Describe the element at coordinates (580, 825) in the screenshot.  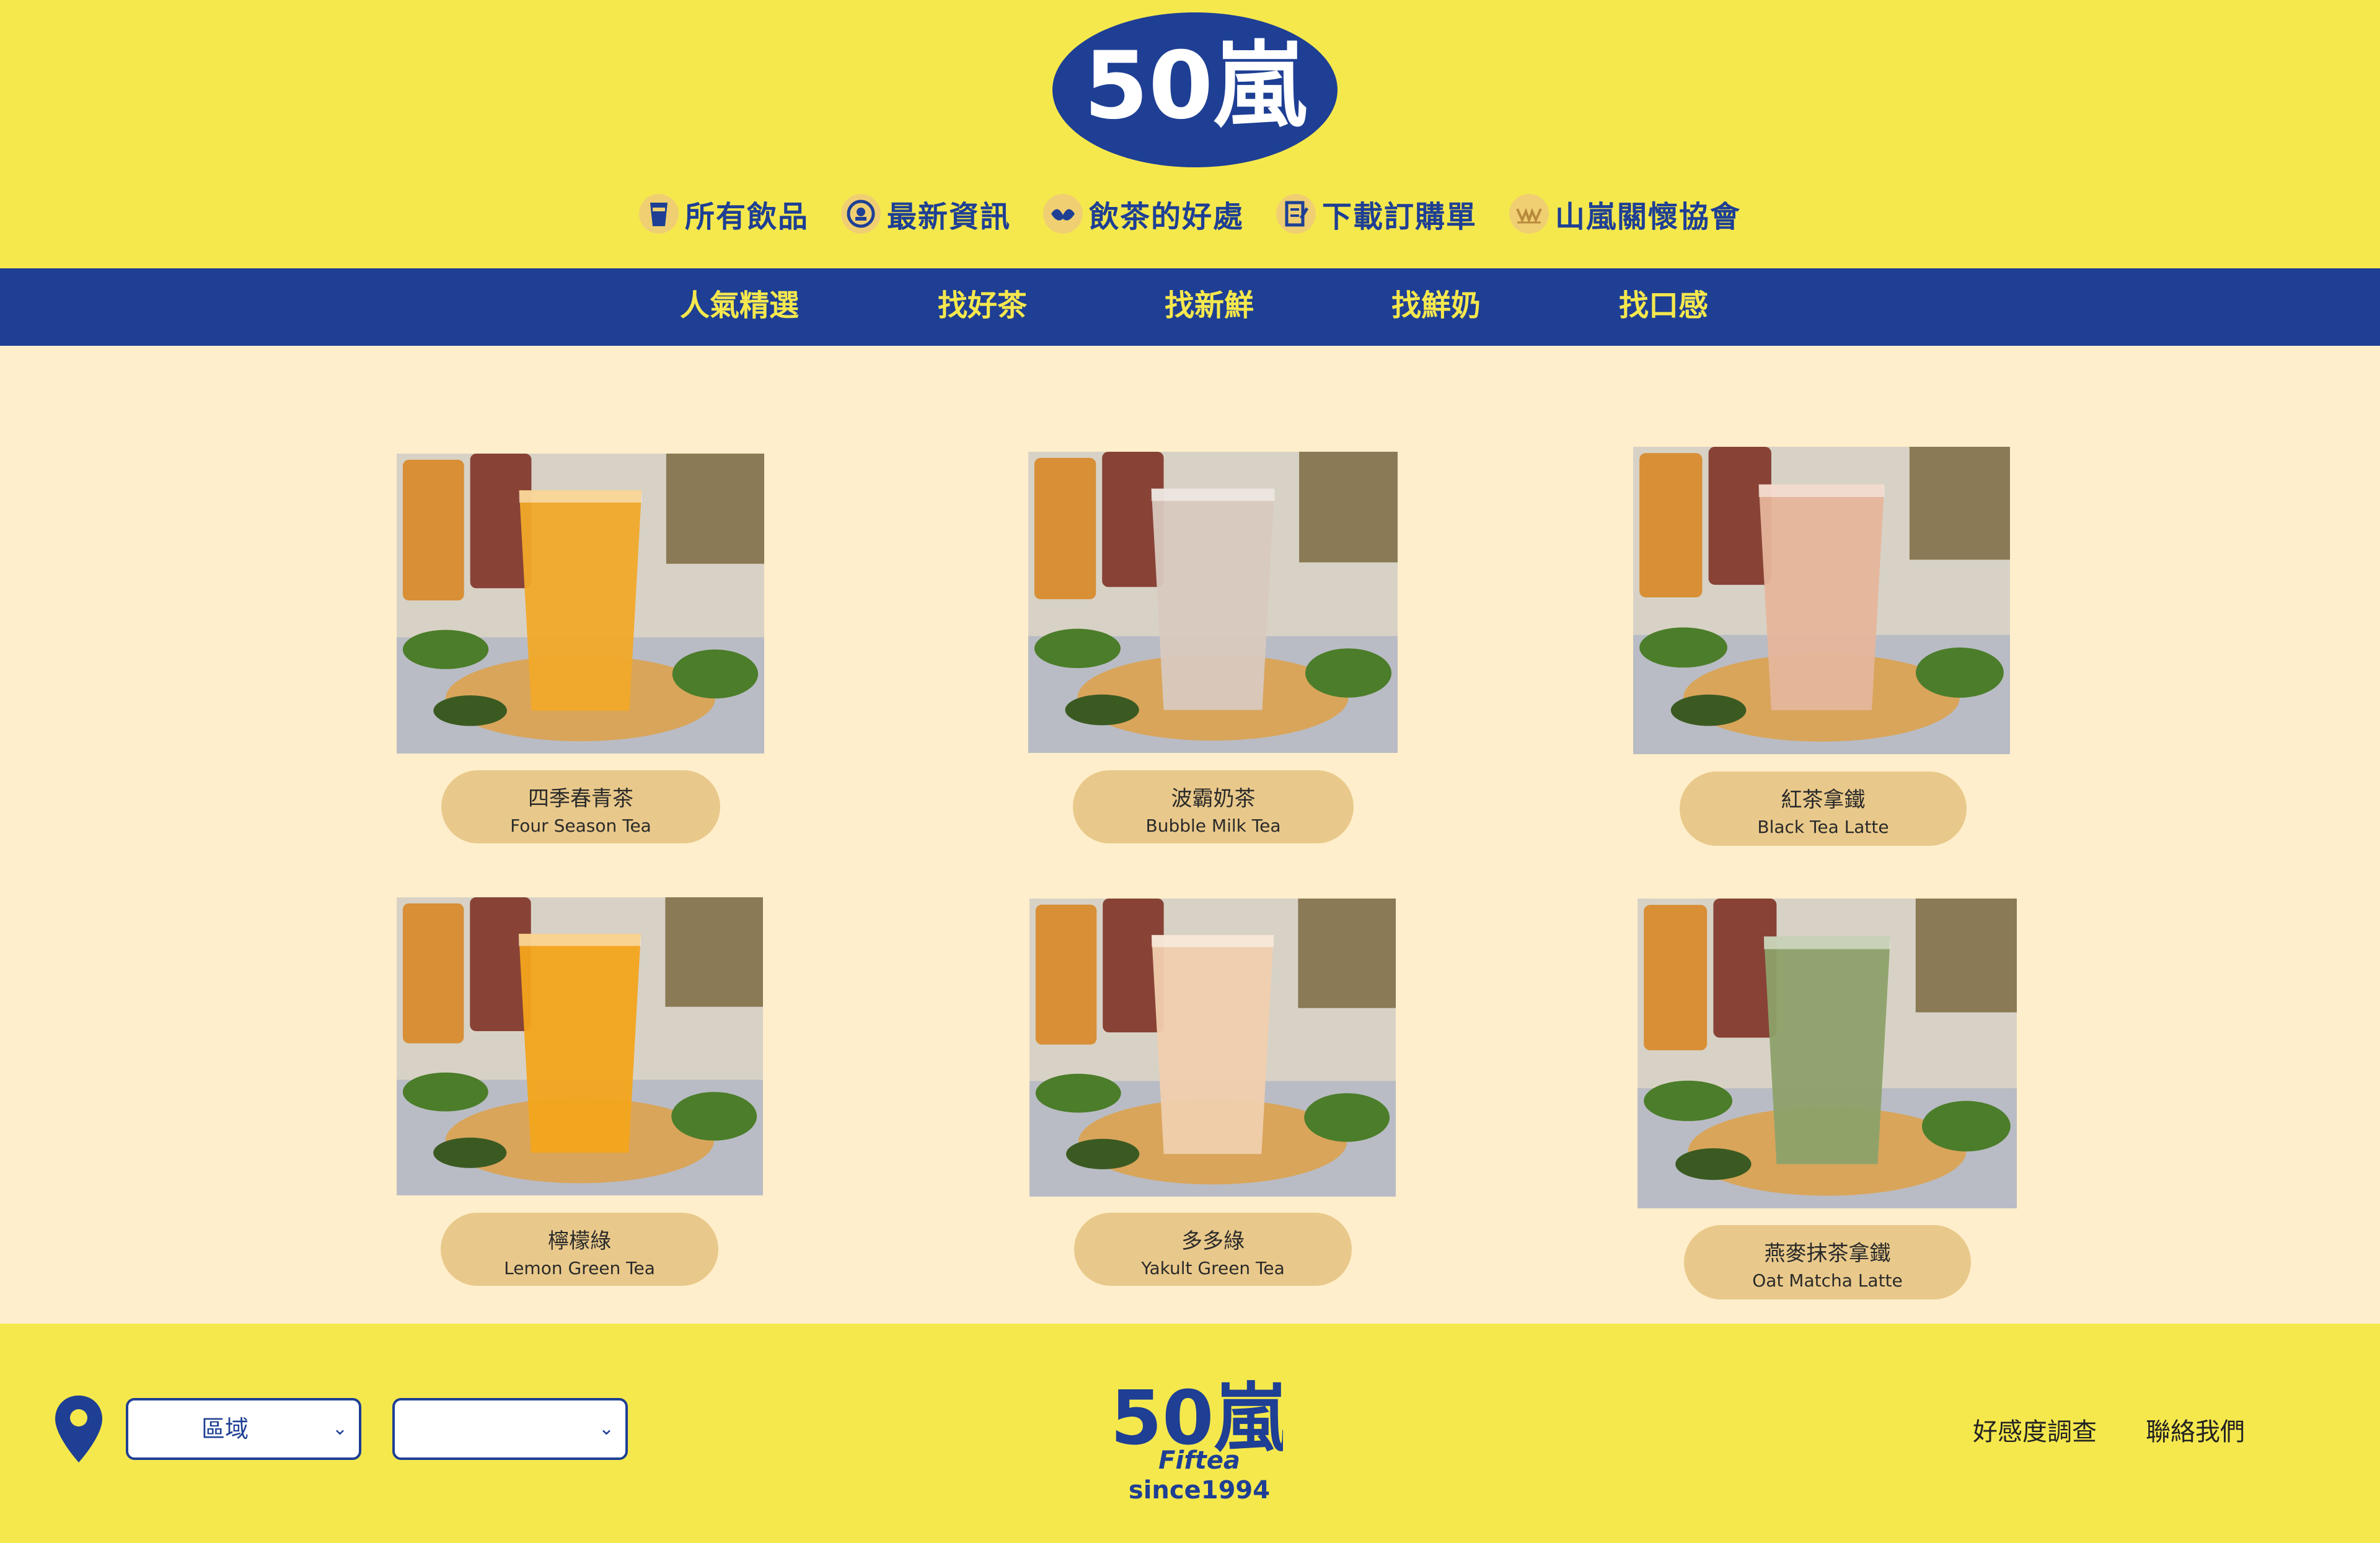
I see `product-name-en: Four Season Tea` at that location.